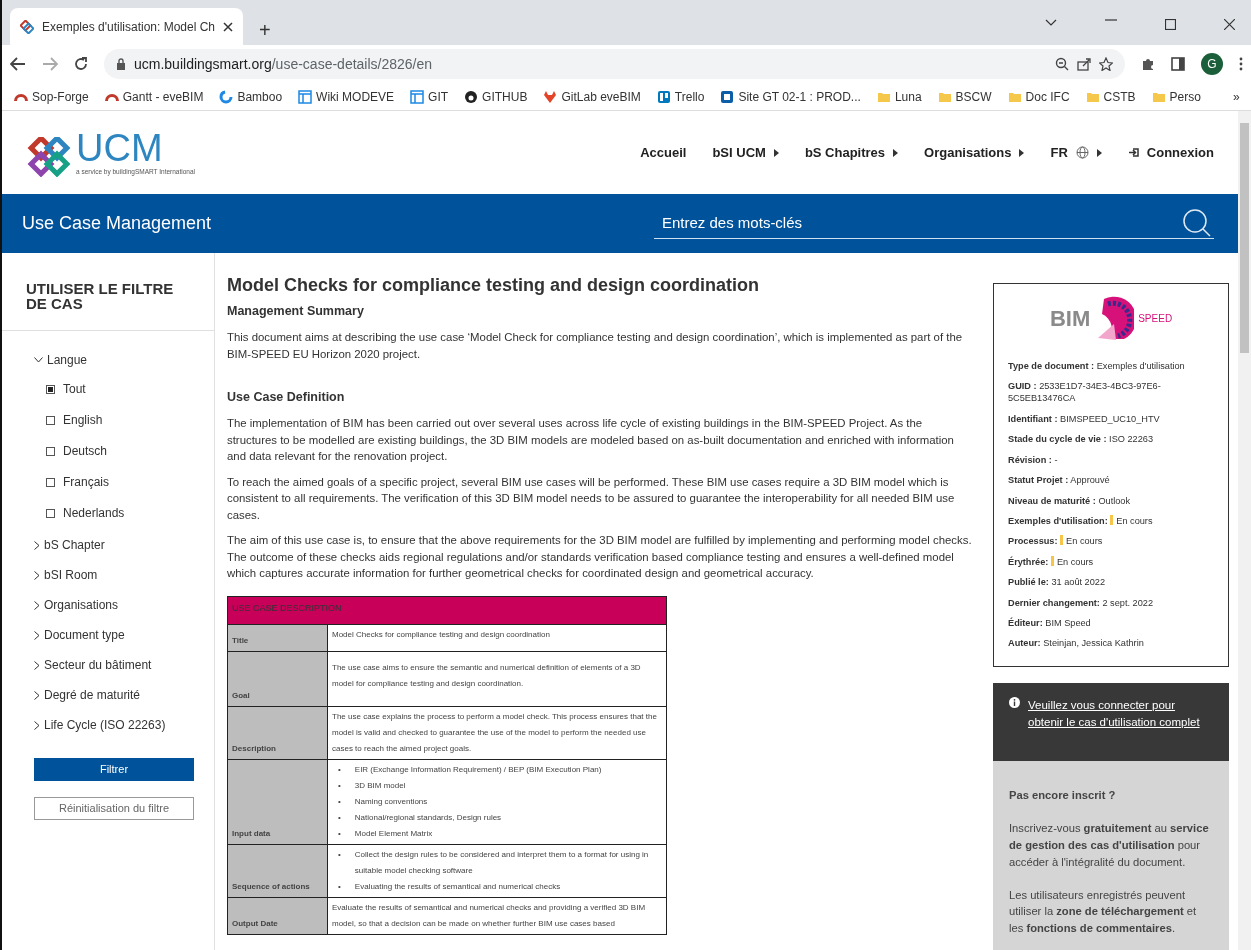 This screenshot has width=1251, height=950. What do you see at coordinates (124, 605) in the screenshot?
I see `filter-group: Organisations` at bounding box center [124, 605].